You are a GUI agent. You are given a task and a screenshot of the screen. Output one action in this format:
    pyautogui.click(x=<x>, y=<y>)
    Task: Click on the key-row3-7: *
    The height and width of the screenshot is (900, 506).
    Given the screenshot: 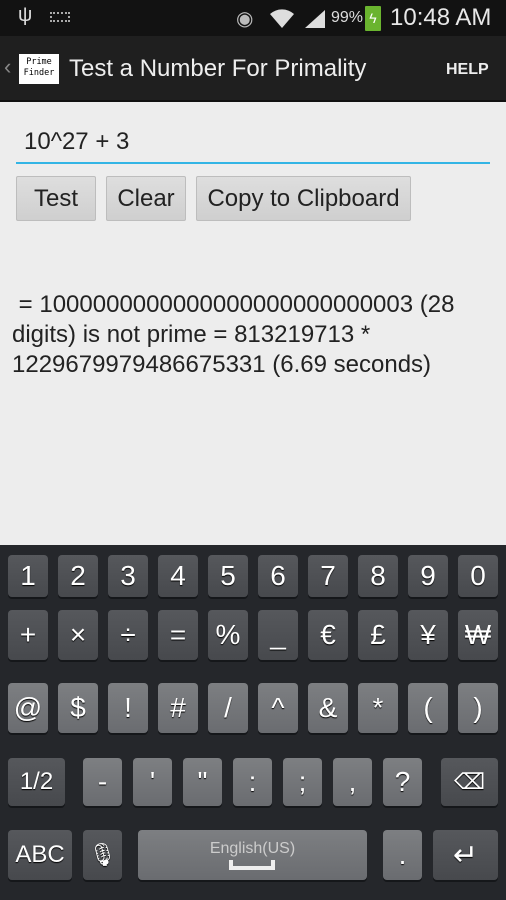 What is the action you would take?
    pyautogui.click(x=378, y=708)
    